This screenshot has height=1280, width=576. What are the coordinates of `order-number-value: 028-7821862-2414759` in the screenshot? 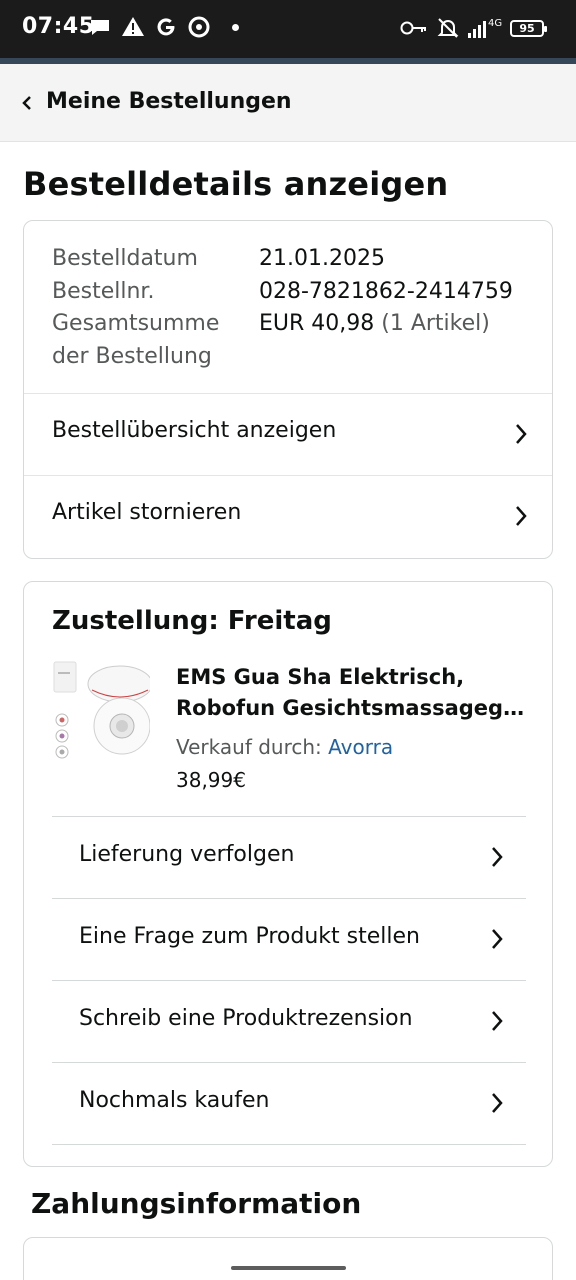 It's located at (386, 291).